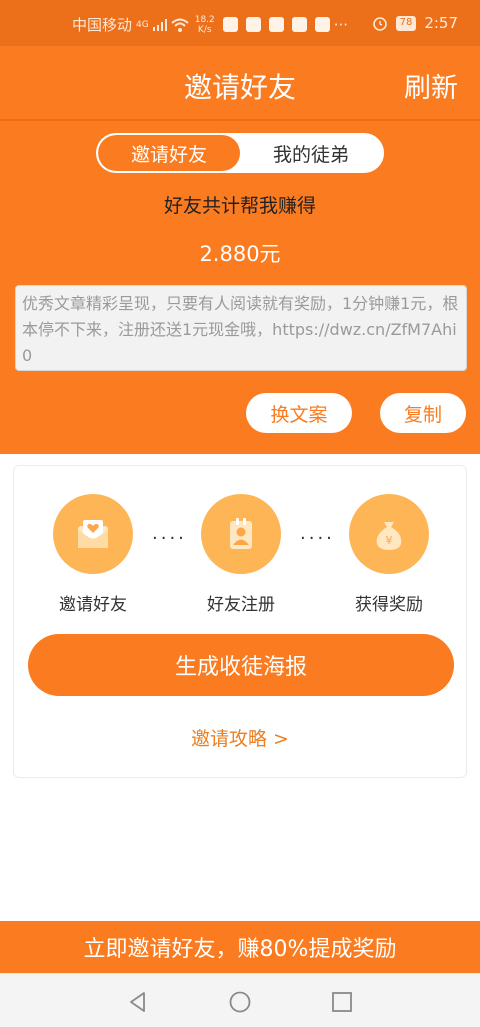  Describe the element at coordinates (204, 24) in the screenshot. I see `network-speed: 18.2 K/s` at that location.